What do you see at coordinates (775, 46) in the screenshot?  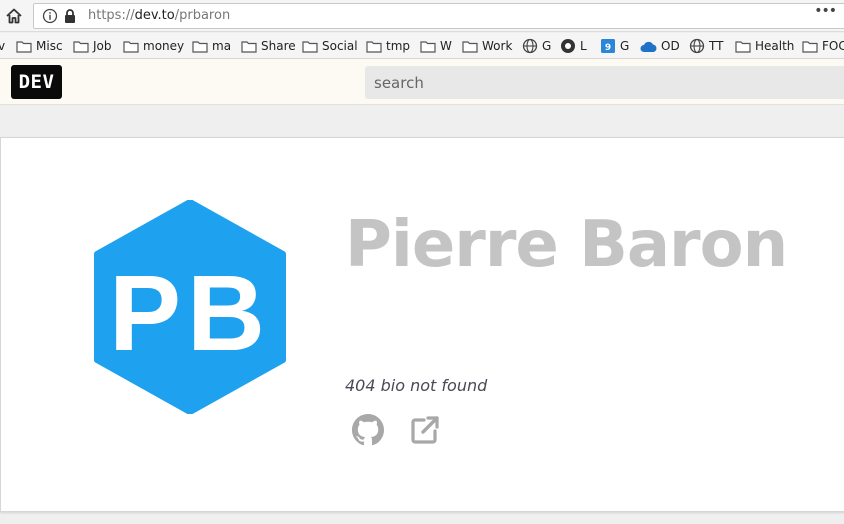 I see `bookmark-label: Health` at bounding box center [775, 46].